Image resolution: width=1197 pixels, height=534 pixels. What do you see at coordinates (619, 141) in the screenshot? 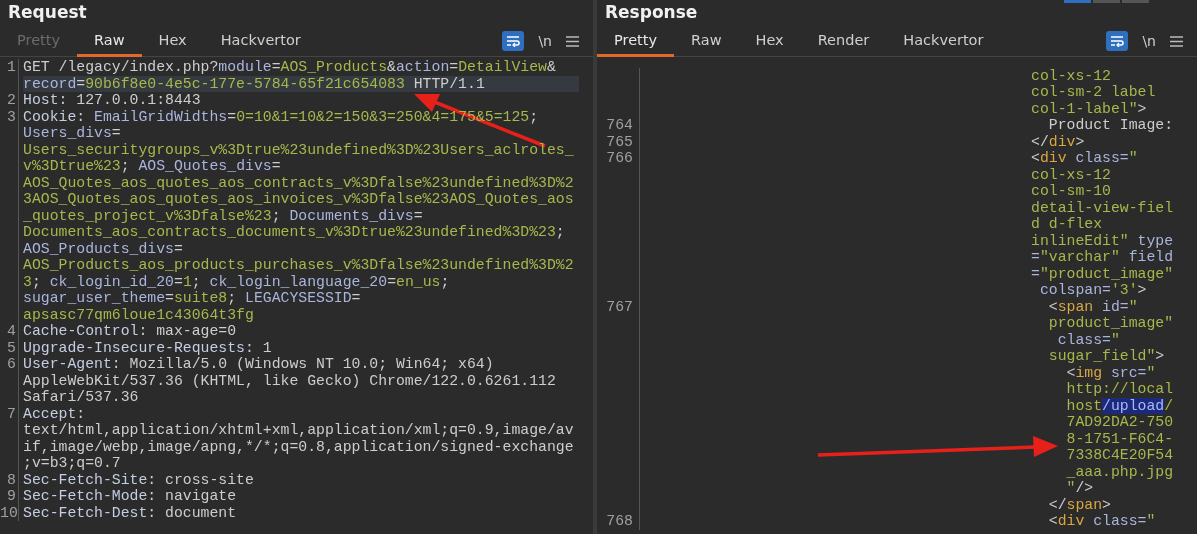
I see `line-number: 765` at bounding box center [619, 141].